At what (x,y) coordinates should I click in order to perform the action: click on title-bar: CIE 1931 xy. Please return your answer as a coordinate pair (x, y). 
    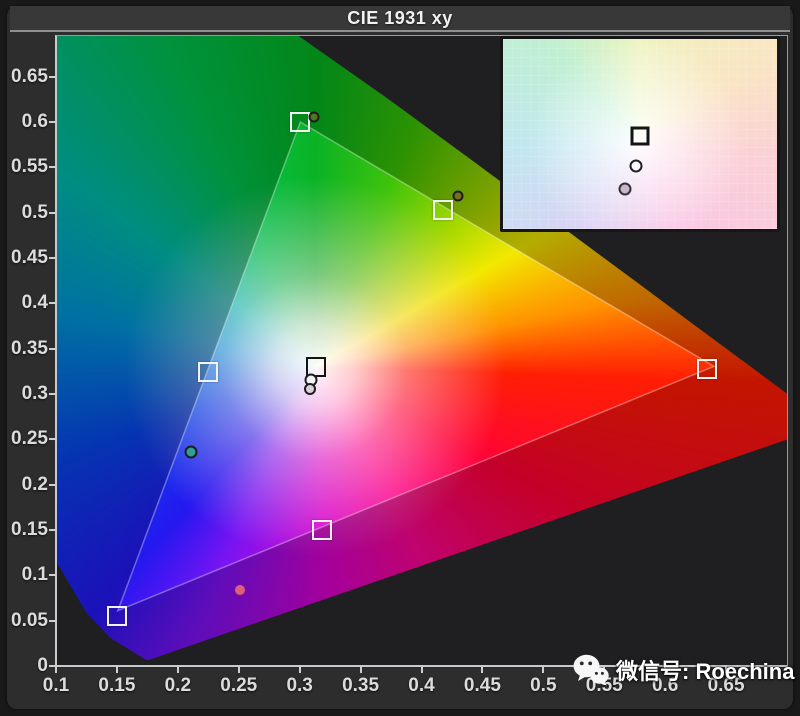
    Looking at the image, I should click on (400, 19).